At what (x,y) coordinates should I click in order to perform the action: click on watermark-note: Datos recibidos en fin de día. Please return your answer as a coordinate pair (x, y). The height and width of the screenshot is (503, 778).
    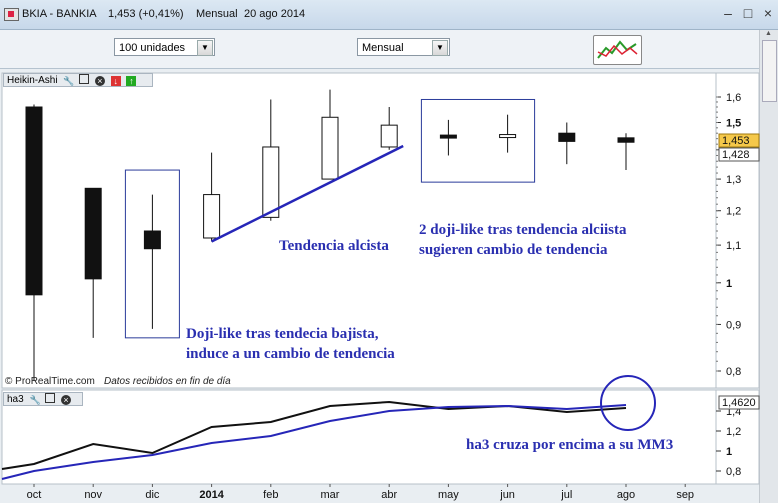
    Looking at the image, I should click on (167, 381).